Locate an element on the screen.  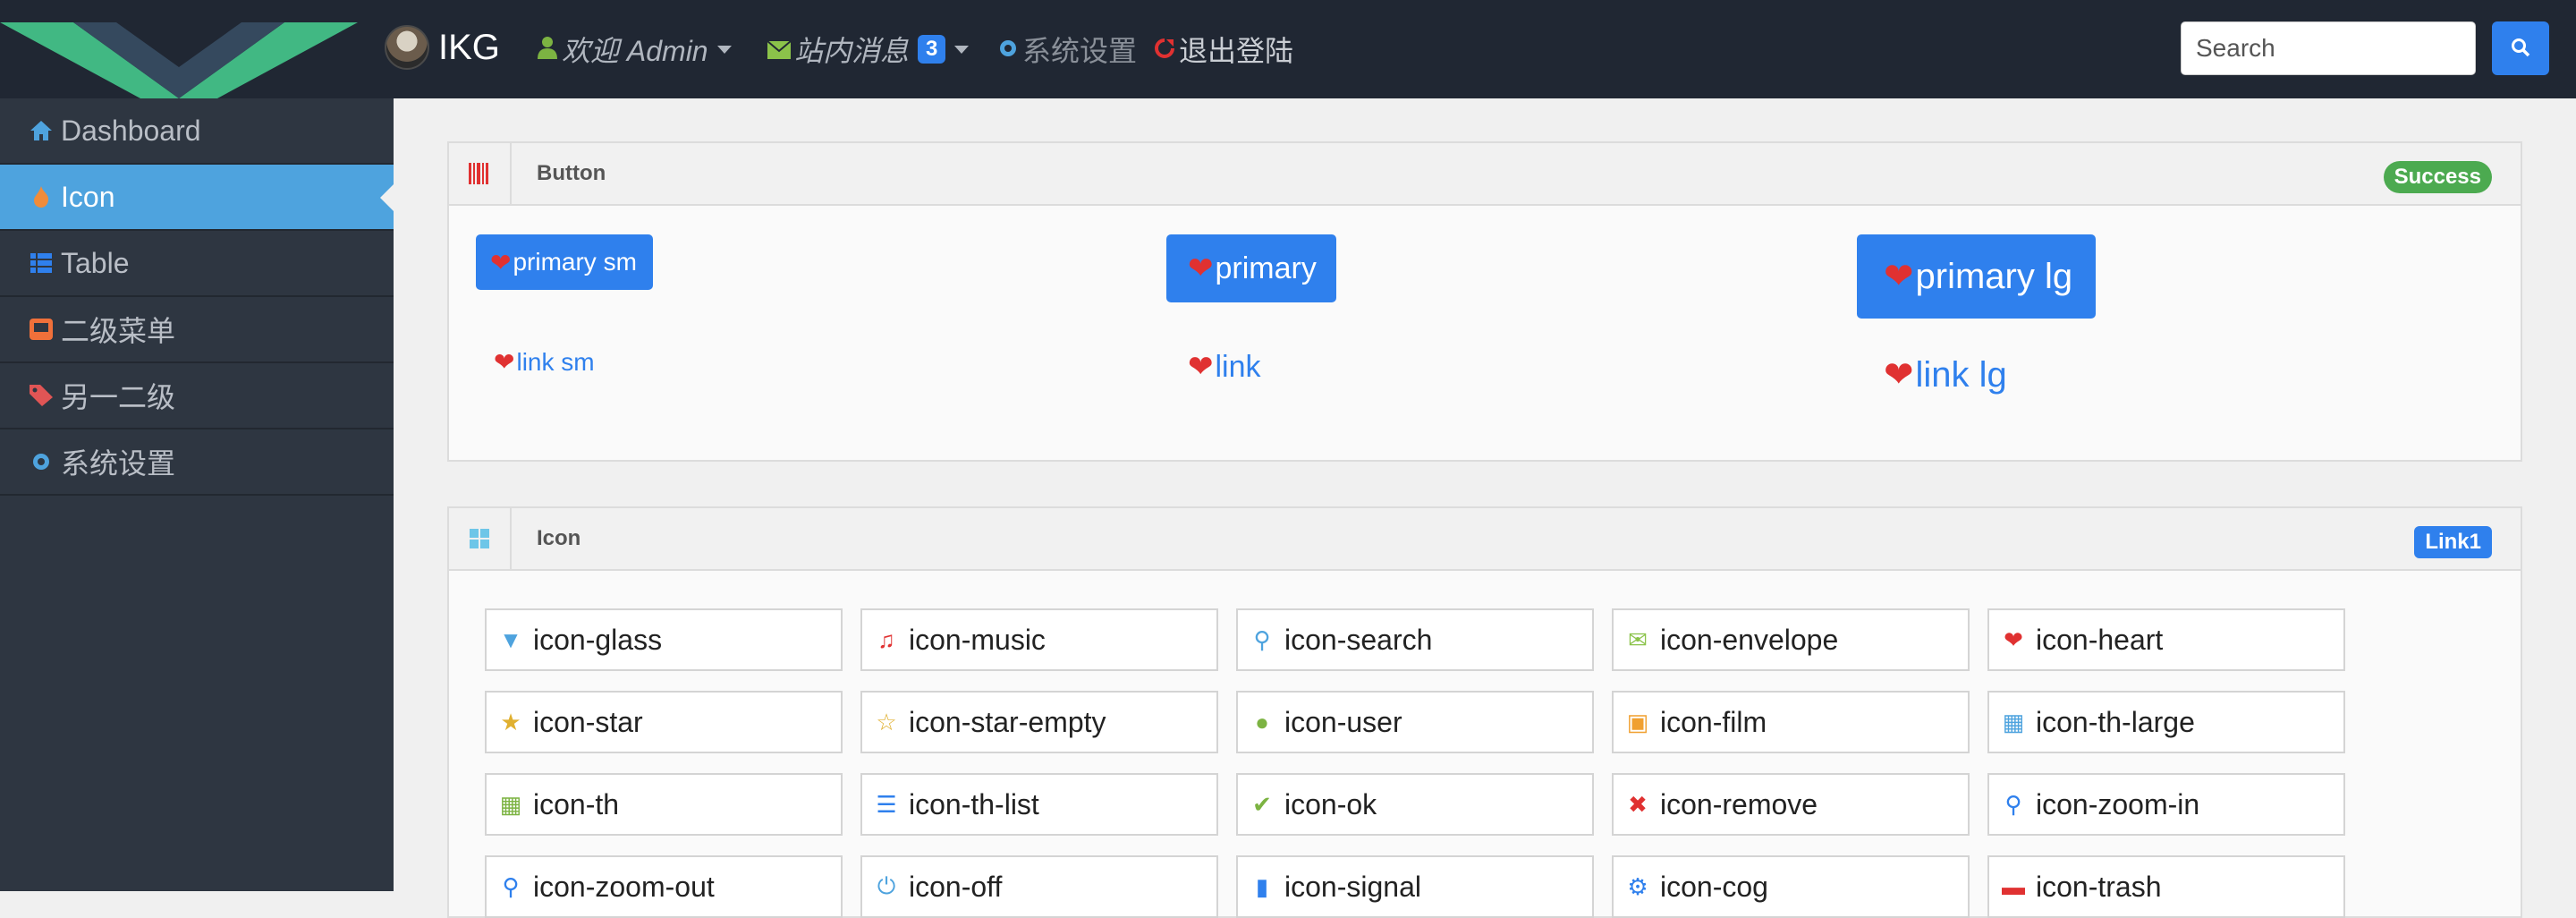
icon-cell: ▮ icon-signal is located at coordinates (1415, 887).